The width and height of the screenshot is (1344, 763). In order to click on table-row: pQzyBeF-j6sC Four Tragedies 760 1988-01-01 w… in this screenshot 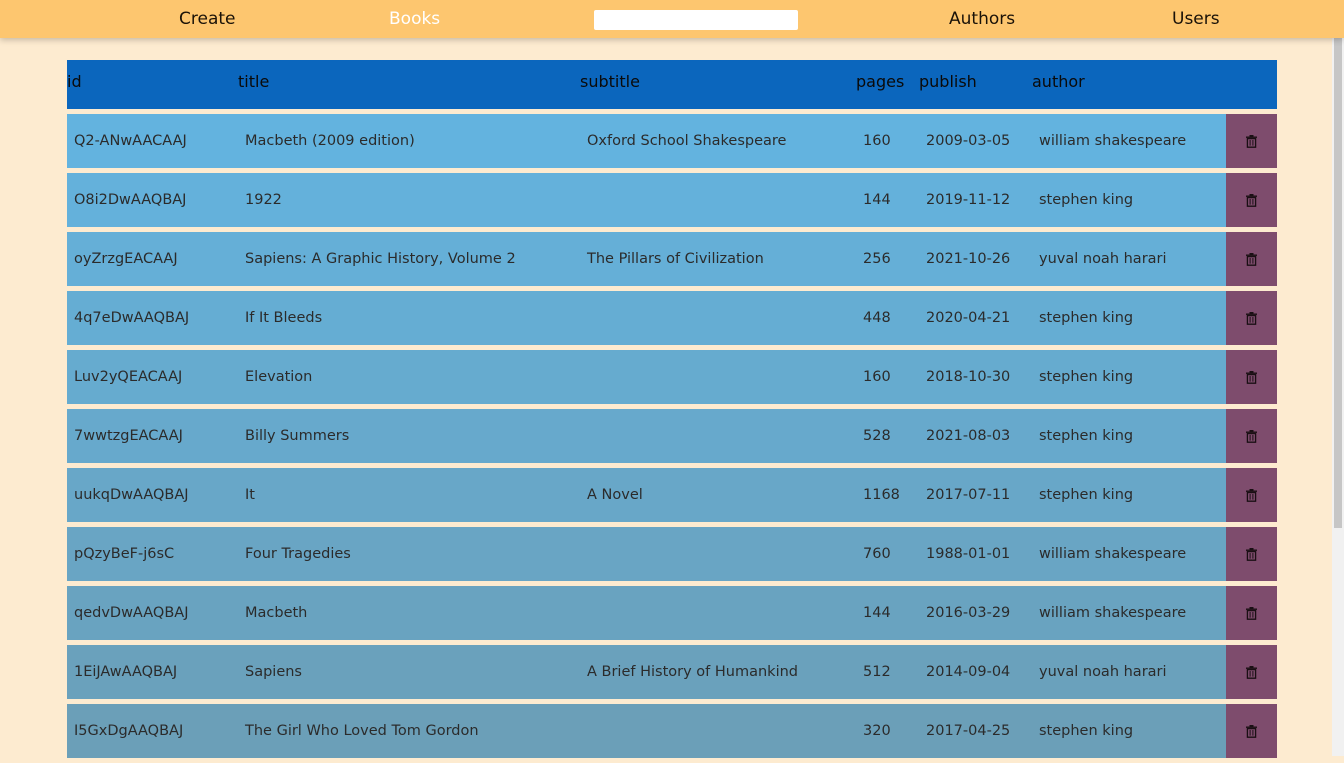, I will do `click(672, 554)`.